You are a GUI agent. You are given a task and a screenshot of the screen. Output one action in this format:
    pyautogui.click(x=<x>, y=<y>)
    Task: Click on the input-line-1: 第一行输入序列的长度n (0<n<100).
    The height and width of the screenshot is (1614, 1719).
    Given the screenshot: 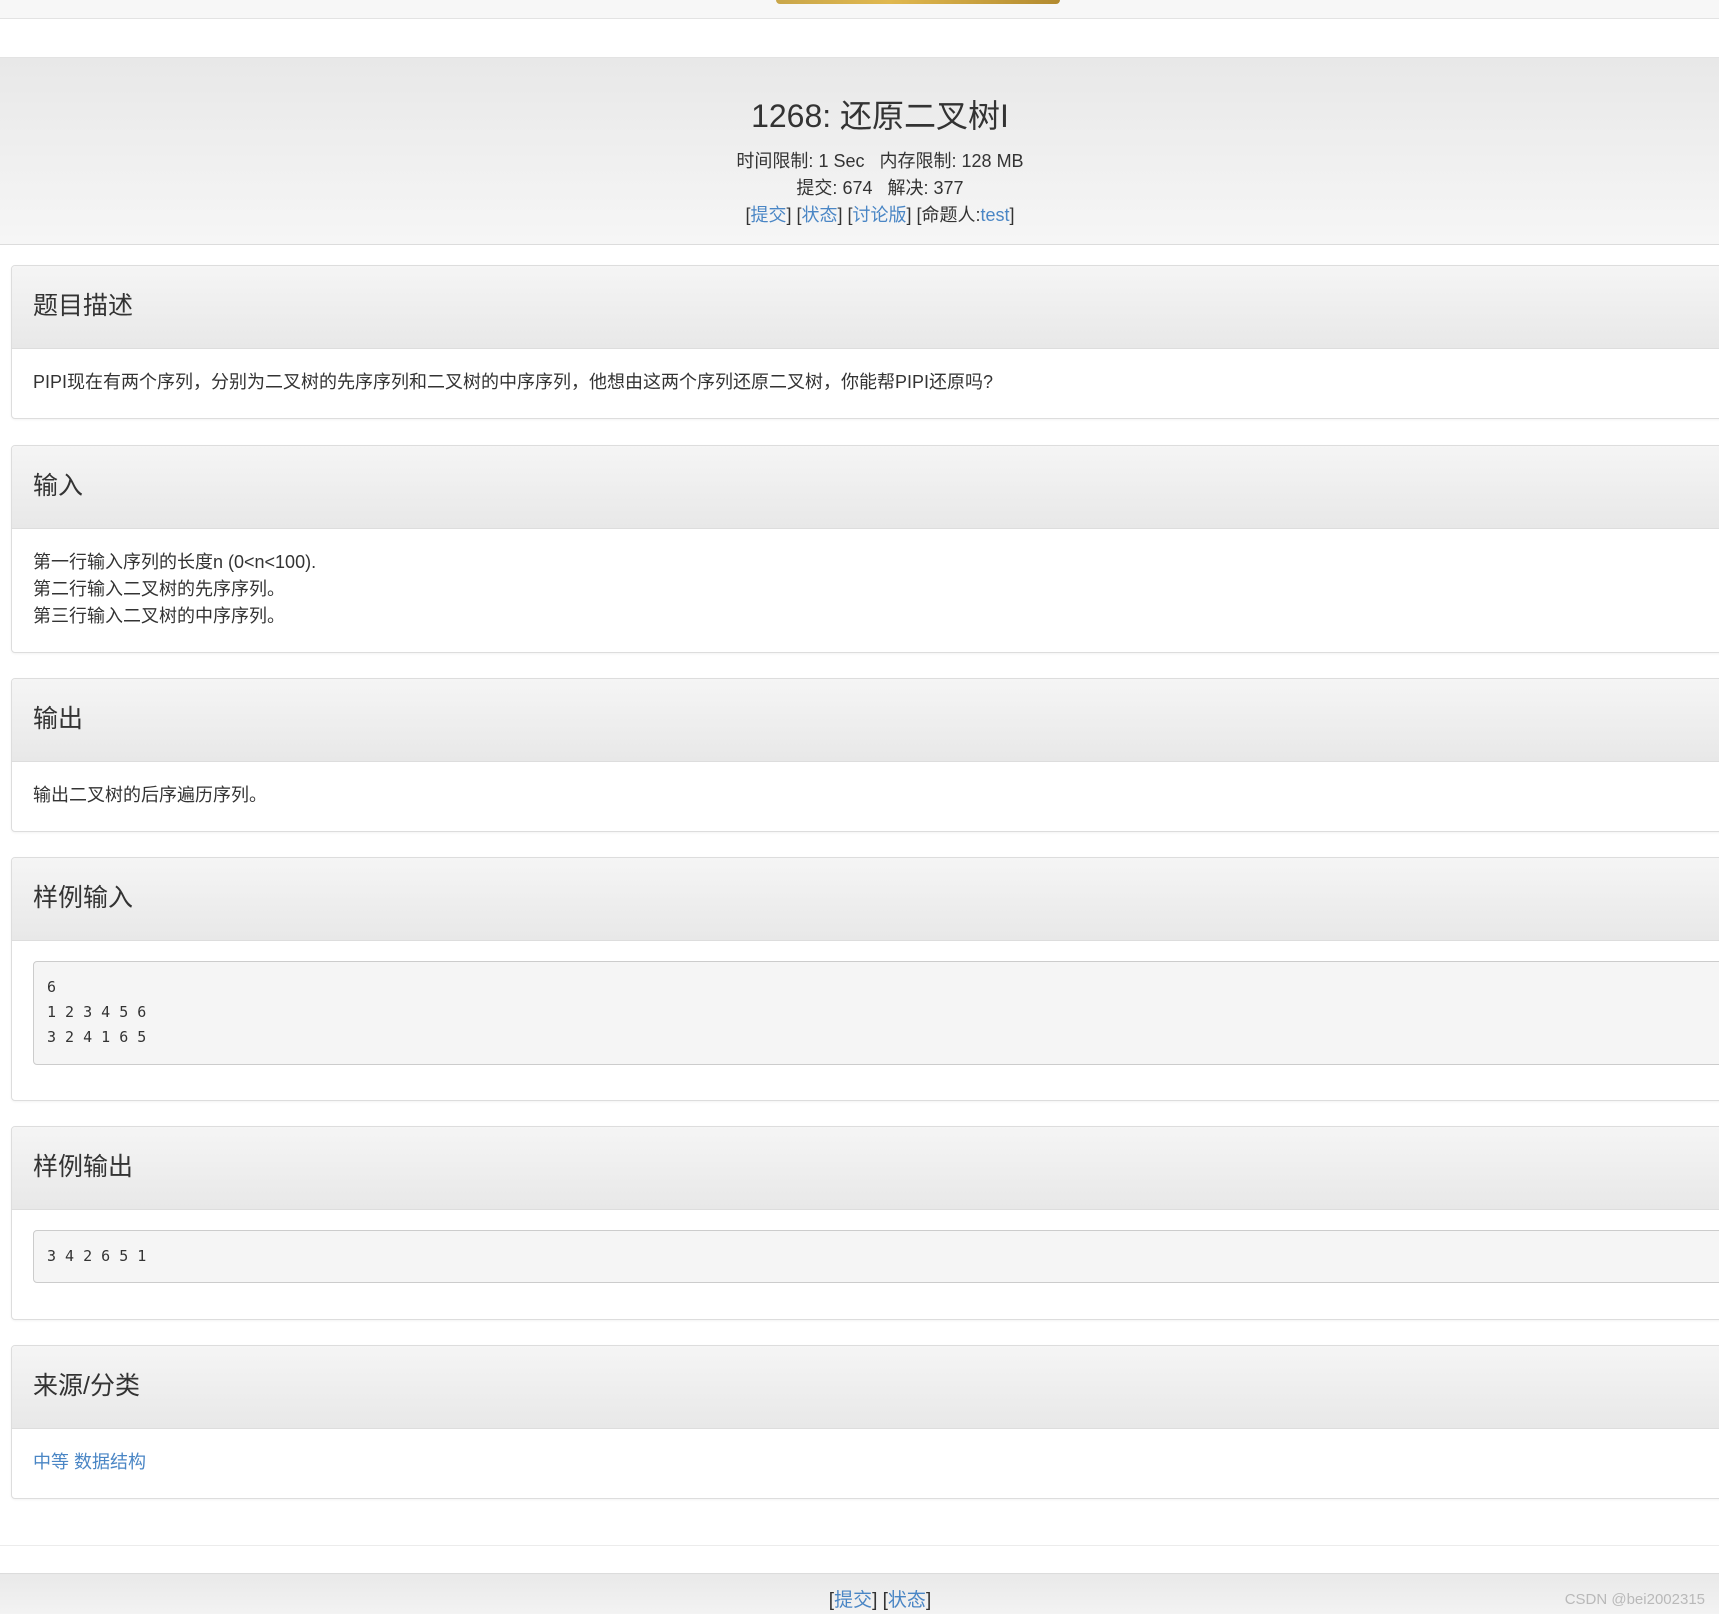 What is the action you would take?
    pyautogui.click(x=175, y=562)
    